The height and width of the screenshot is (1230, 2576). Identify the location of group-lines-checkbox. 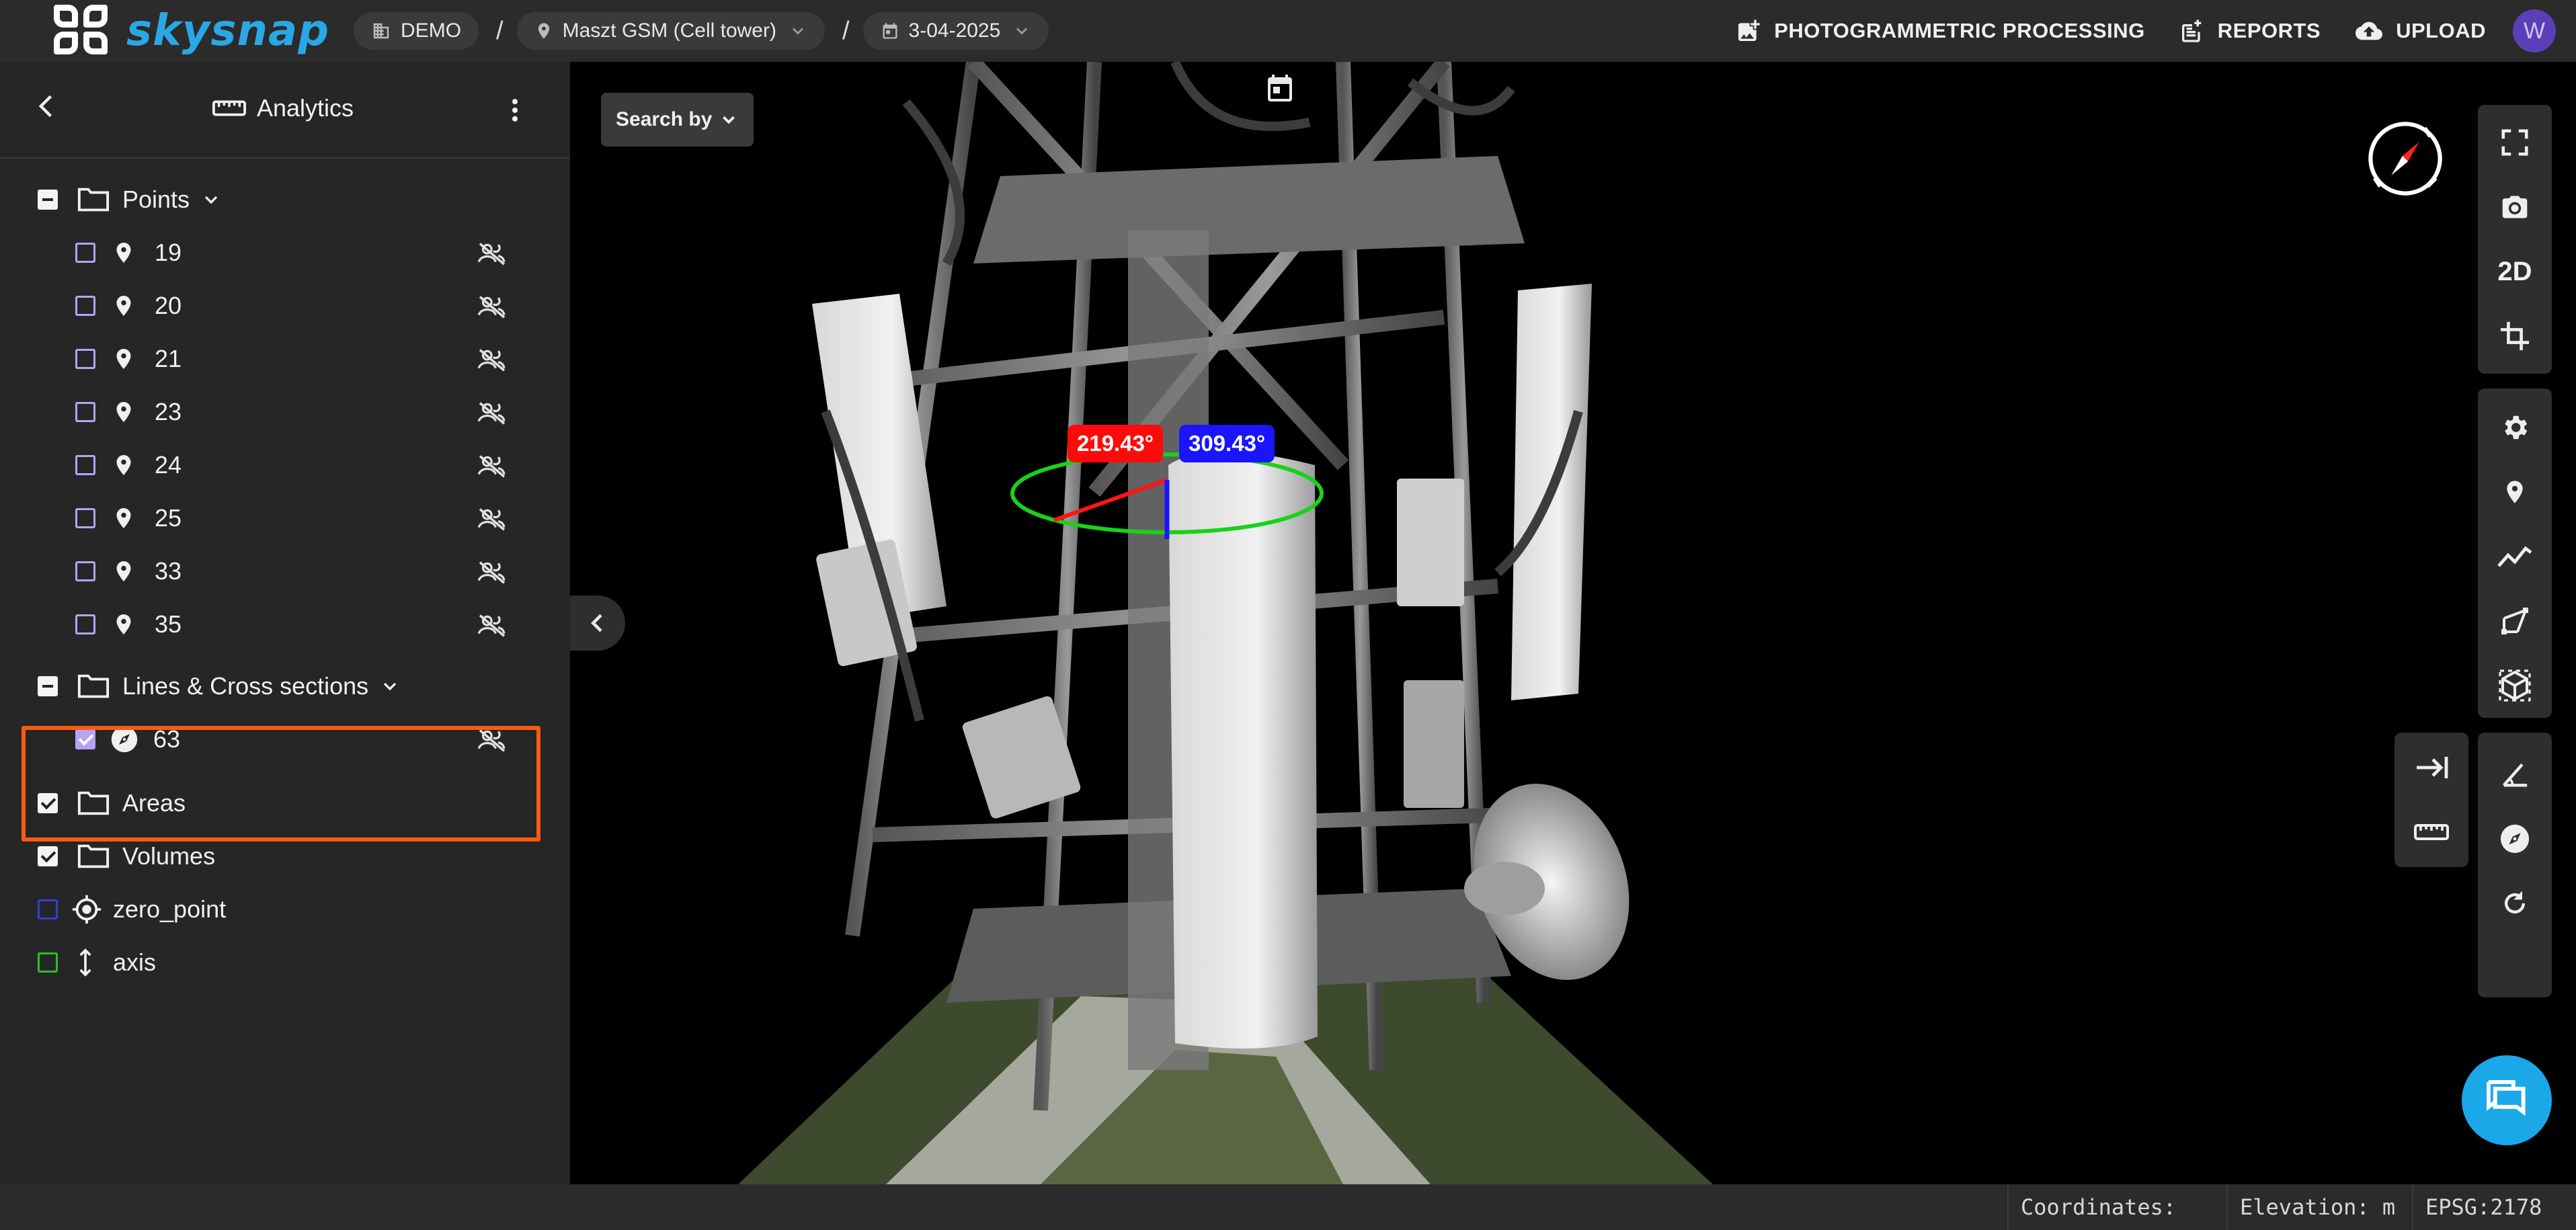
(48, 686).